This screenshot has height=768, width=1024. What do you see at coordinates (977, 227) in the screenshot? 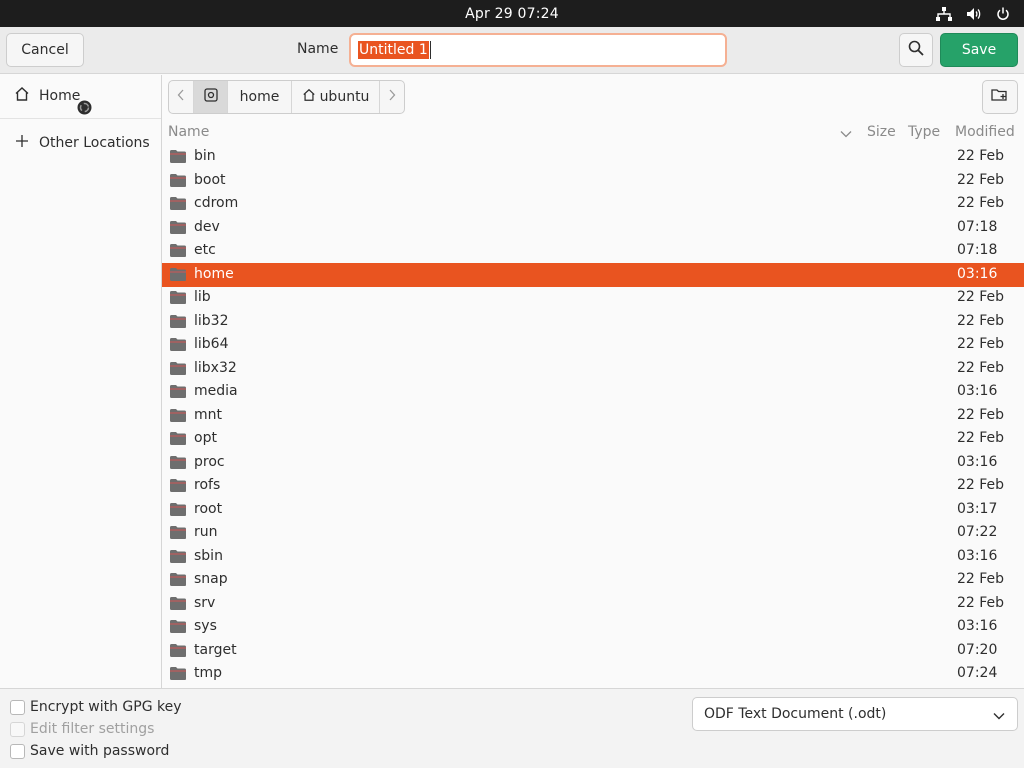
I see `file-modified: 07:18` at bounding box center [977, 227].